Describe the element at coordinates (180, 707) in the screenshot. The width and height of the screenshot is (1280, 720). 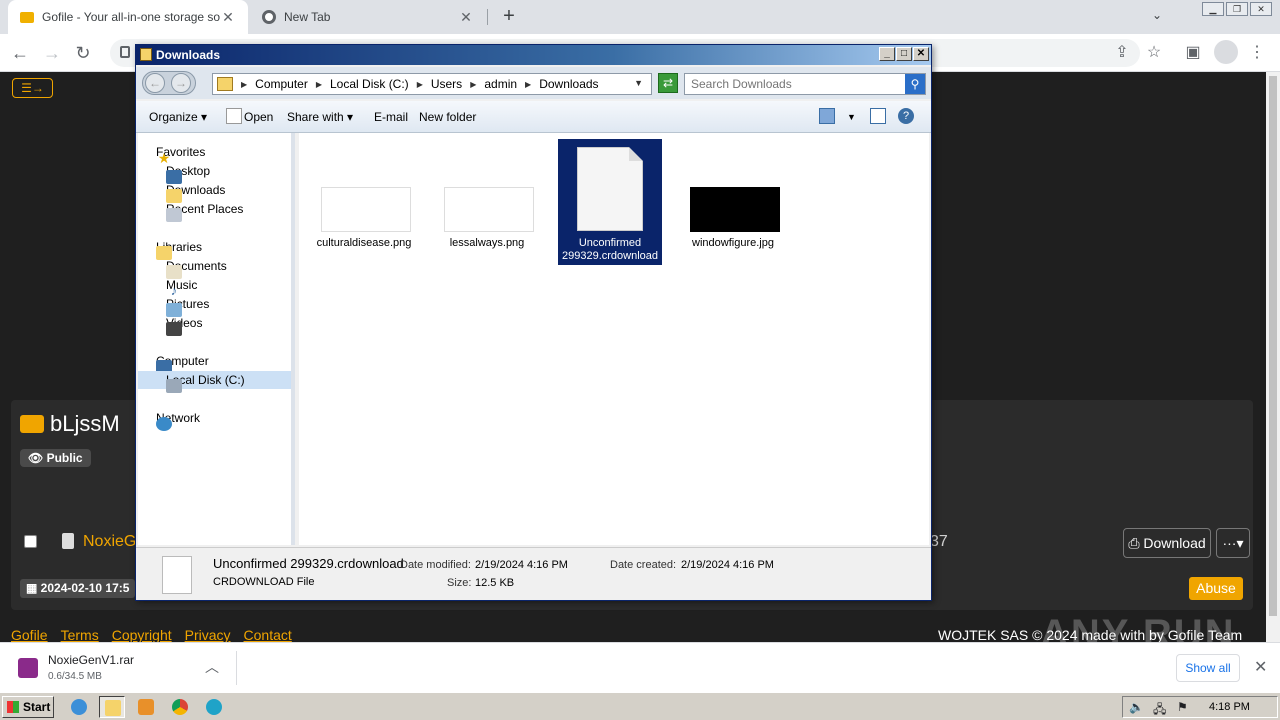
I see `taskbar-chrome` at that location.